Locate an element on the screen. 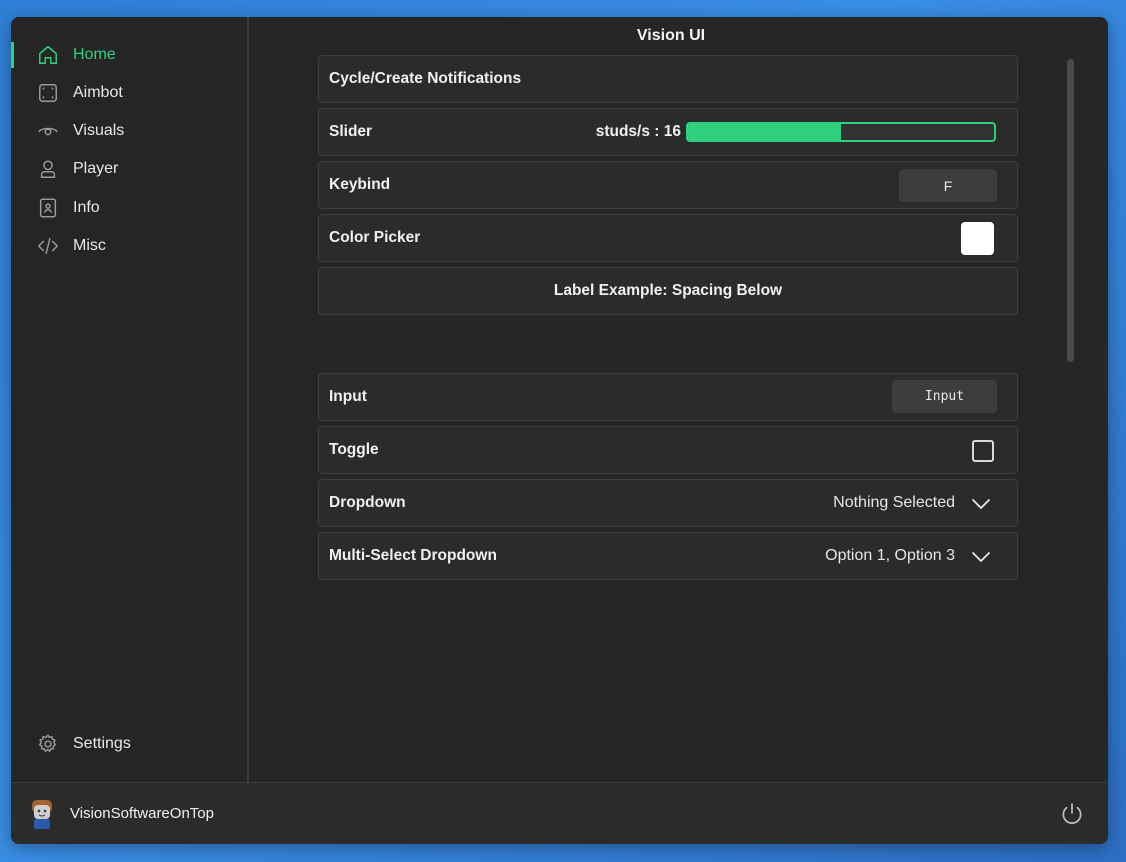  input-row: Input Input is located at coordinates (668, 397).